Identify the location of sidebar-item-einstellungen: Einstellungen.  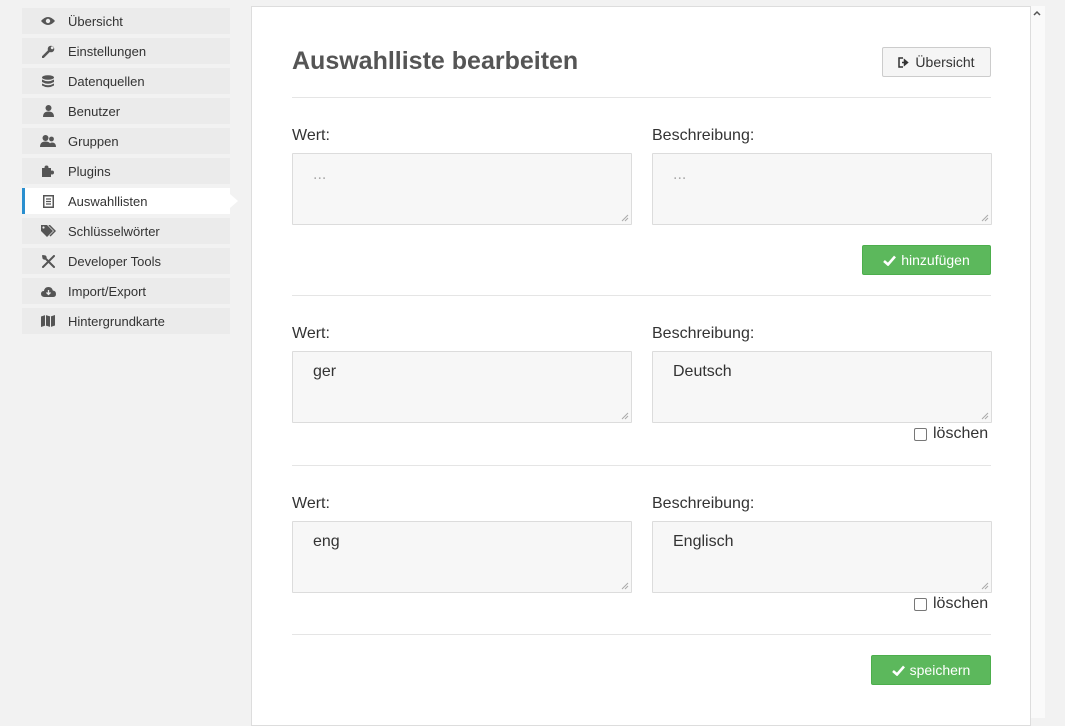
(126, 51).